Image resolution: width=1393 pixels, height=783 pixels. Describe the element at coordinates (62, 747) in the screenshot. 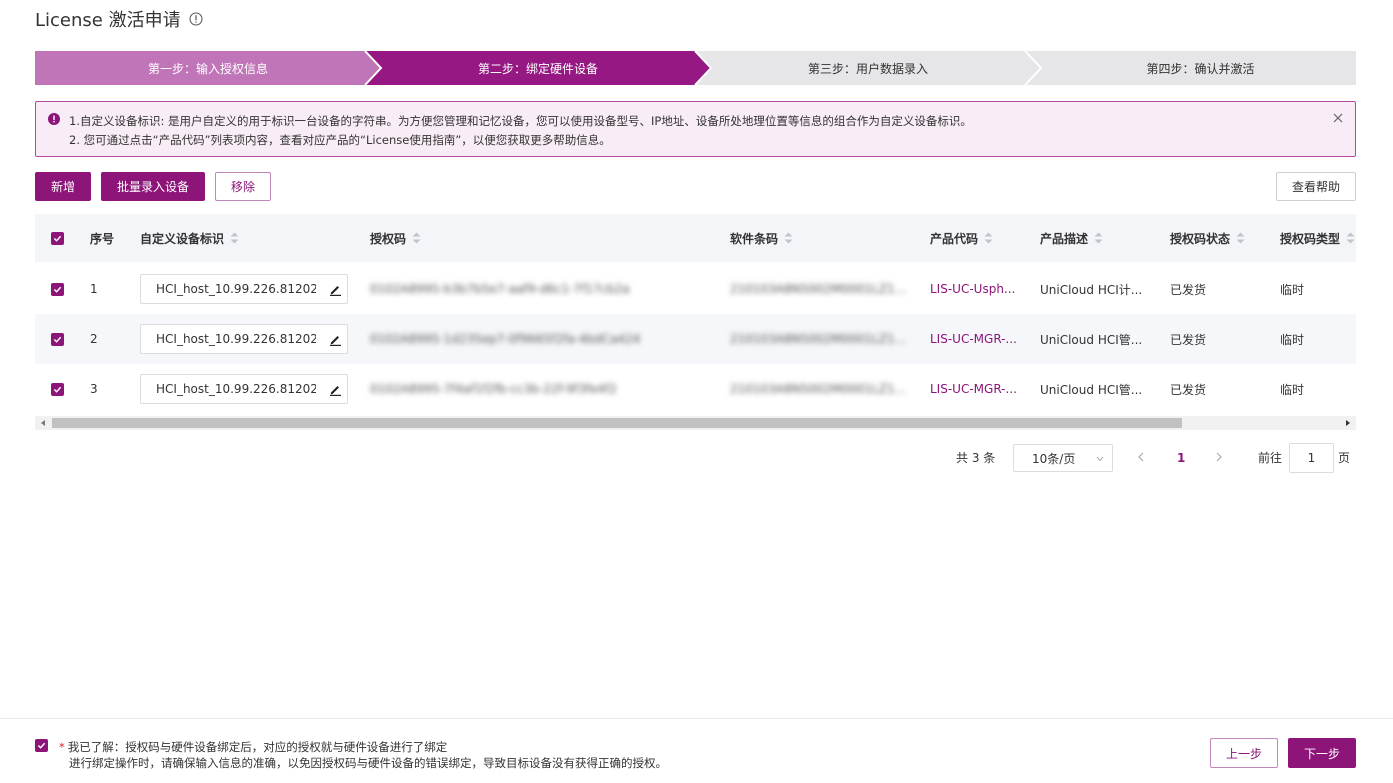

I see `required-star: *` at that location.